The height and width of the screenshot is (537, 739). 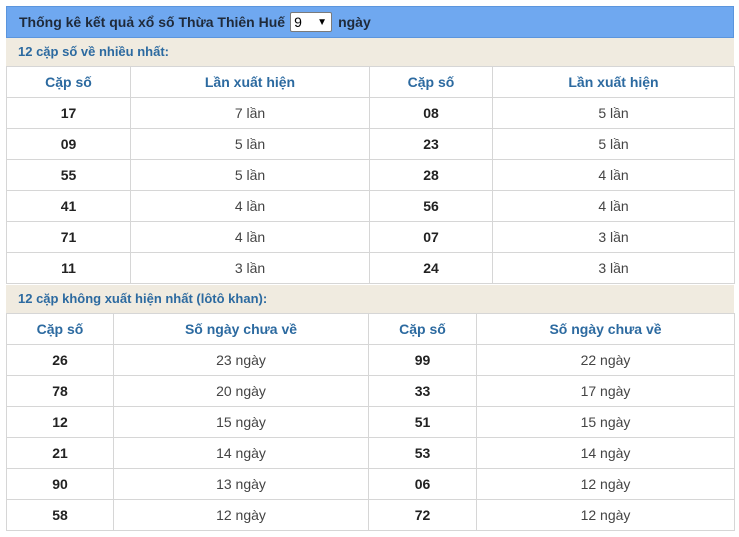 What do you see at coordinates (250, 113) in the screenshot?
I see `count-cell: 7 lần` at bounding box center [250, 113].